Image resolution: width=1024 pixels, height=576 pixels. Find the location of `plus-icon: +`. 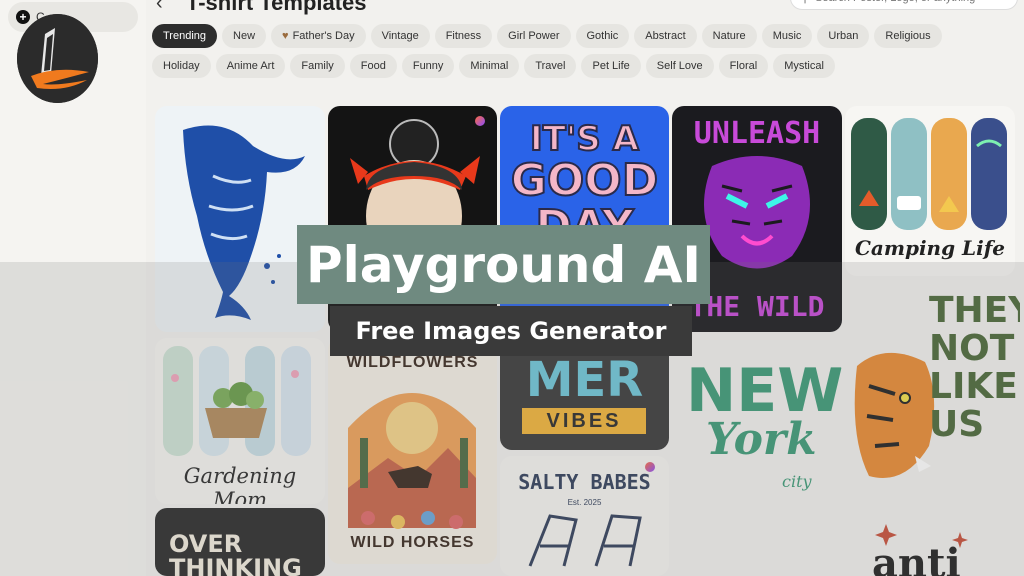

plus-icon: + is located at coordinates (23, 17).